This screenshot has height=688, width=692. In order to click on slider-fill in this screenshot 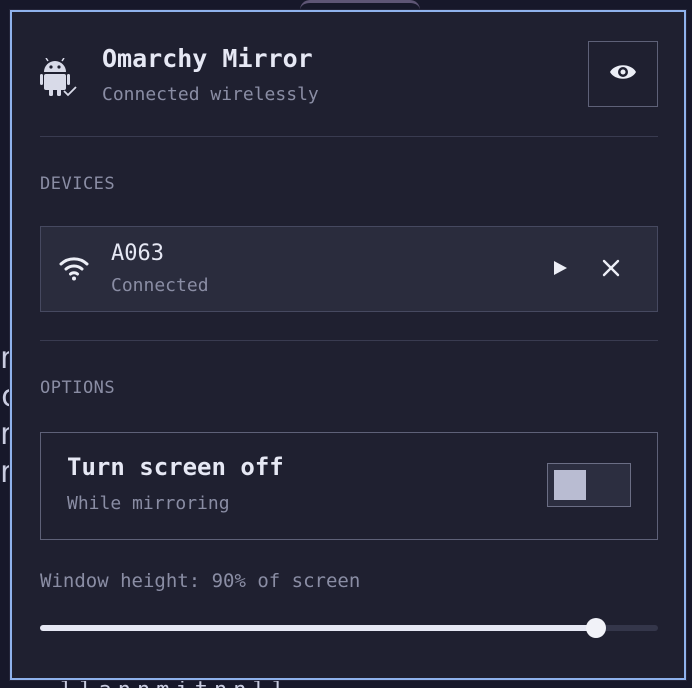, I will do `click(318, 628)`.